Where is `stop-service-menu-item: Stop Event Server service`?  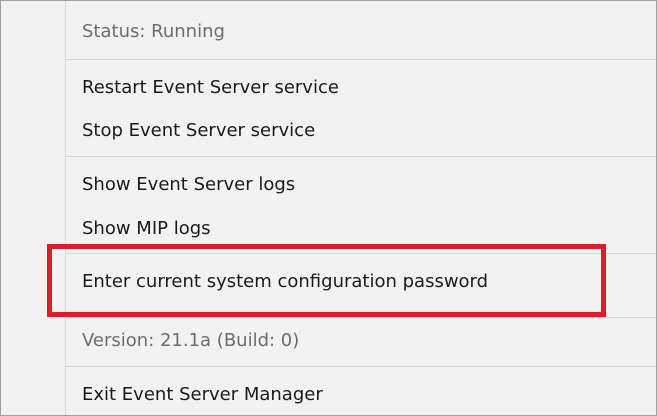
stop-service-menu-item: Stop Event Server service is located at coordinates (361, 131).